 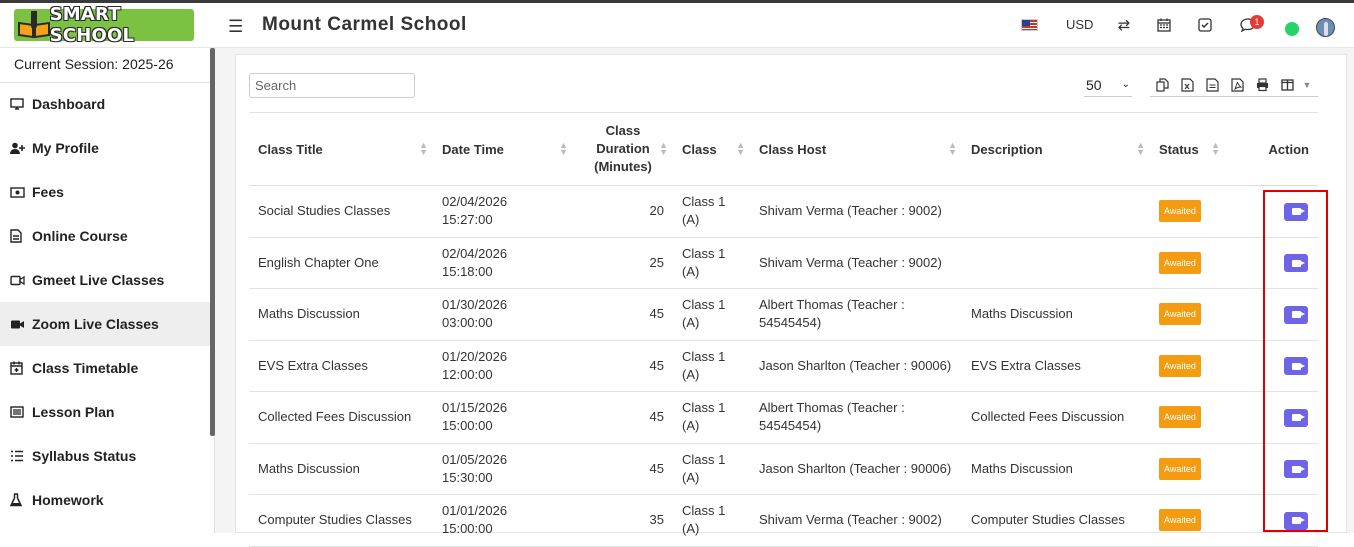 I want to click on date-time-cell: 01/01/2026 15:00:00, so click(x=503, y=520).